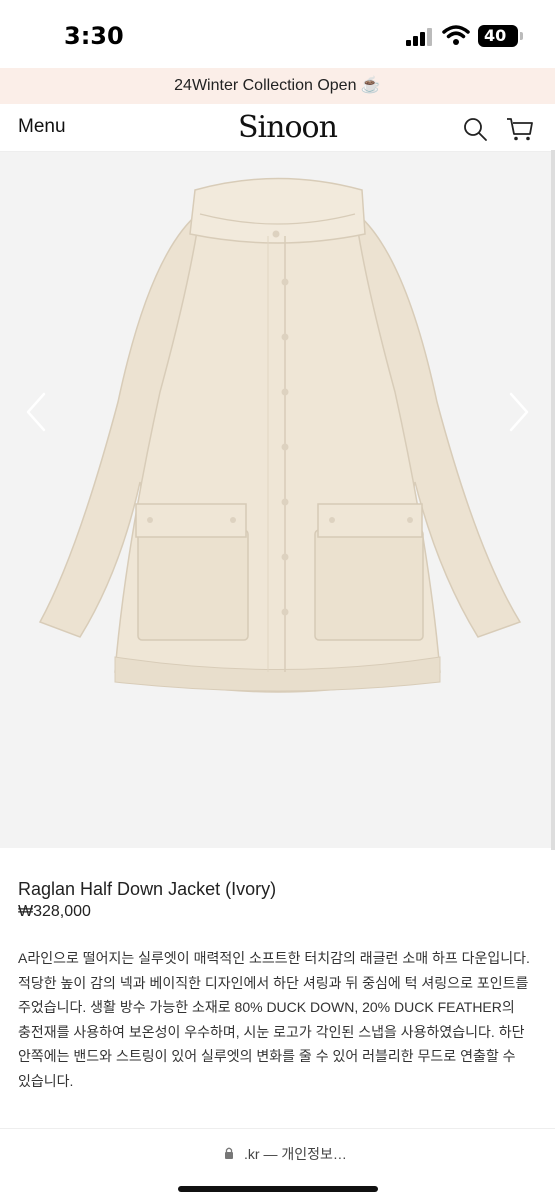 The height and width of the screenshot is (1200, 555). I want to click on scroll-edge, so click(553, 500).